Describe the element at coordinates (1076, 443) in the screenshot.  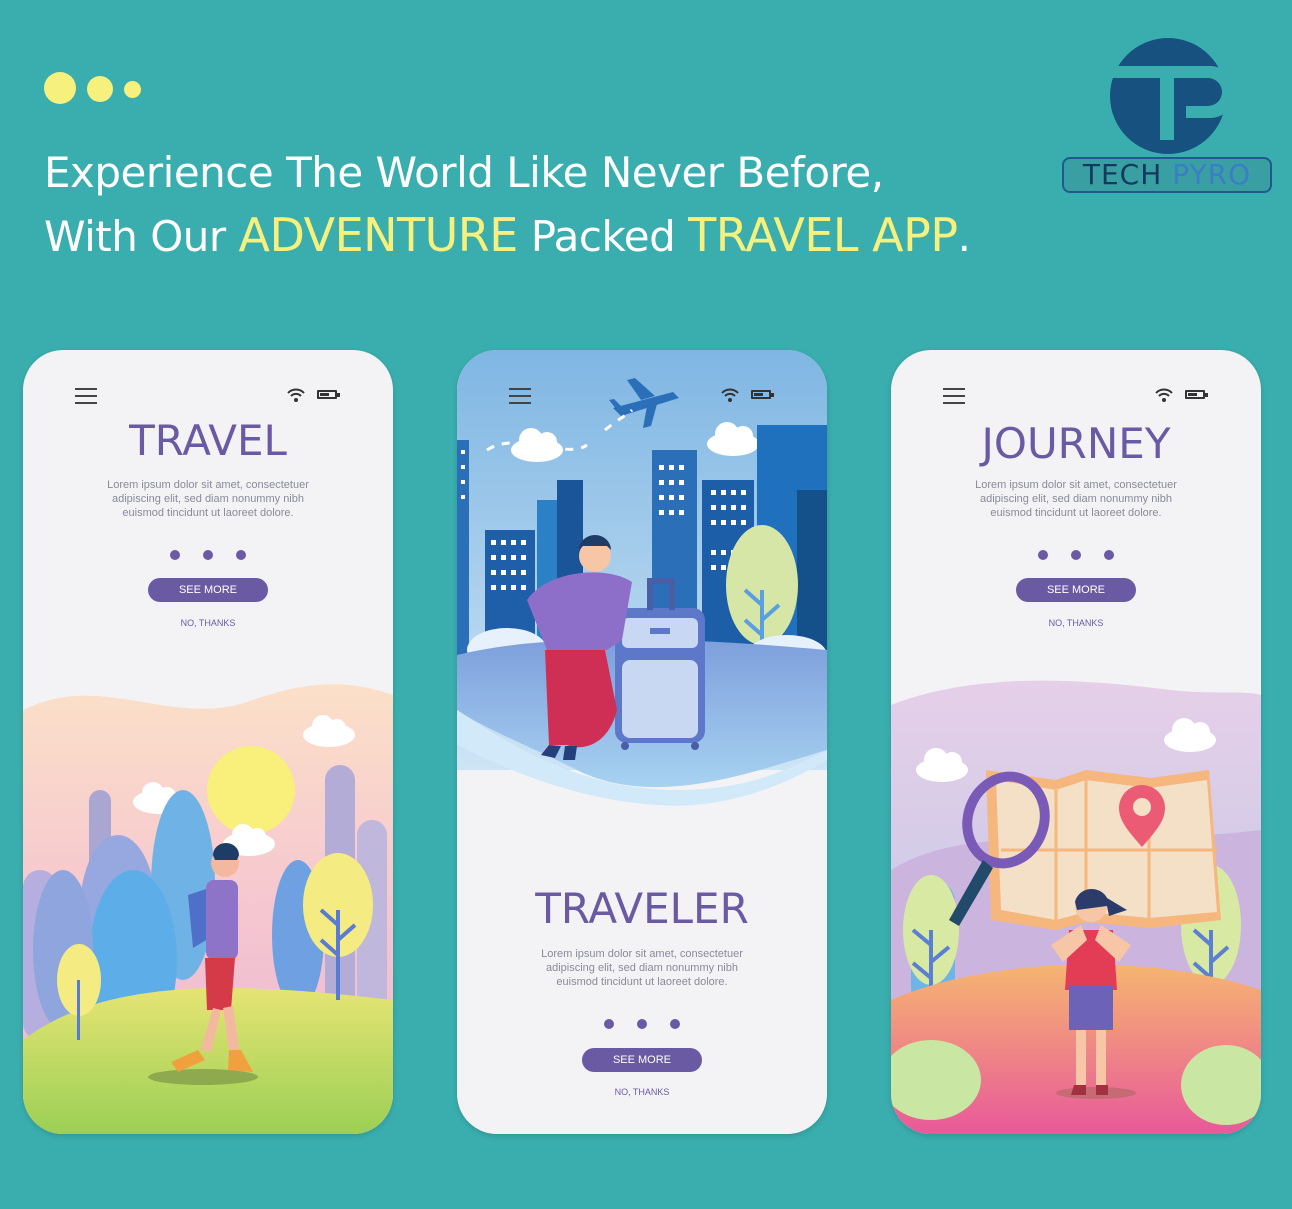
I see `screen-title: JOURNEY` at that location.